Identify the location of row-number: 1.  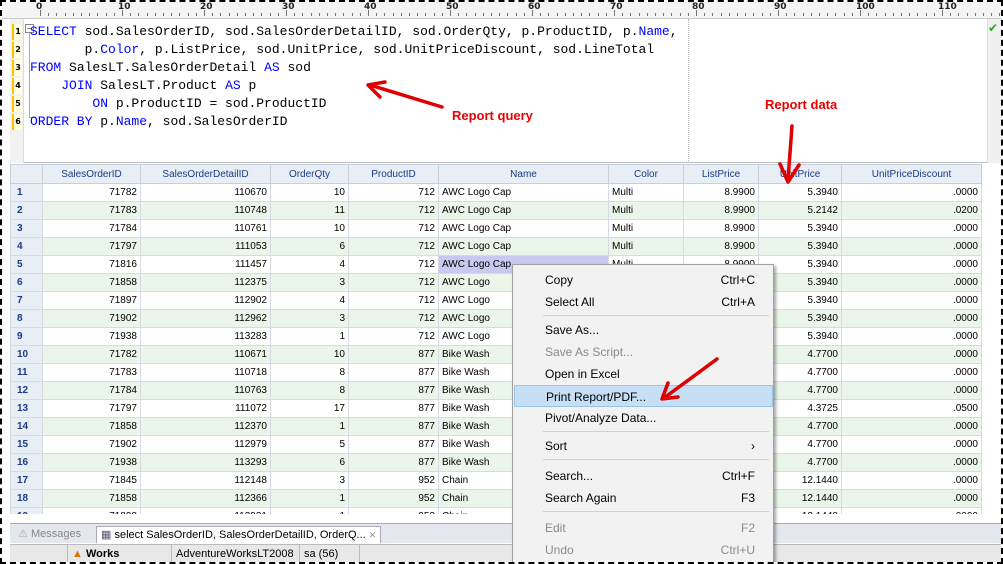
(26, 192).